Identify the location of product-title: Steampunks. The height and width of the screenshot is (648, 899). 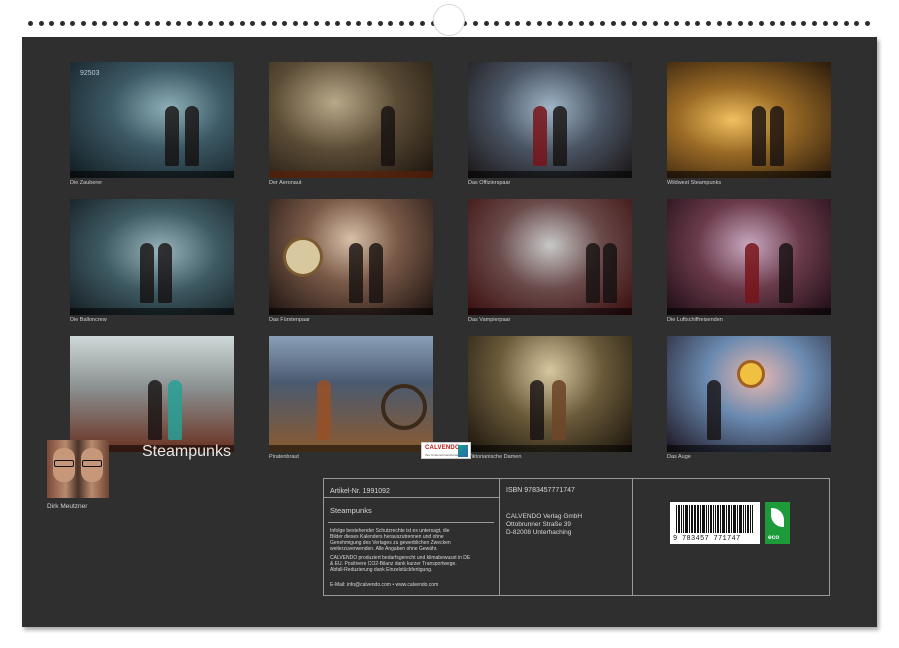
(351, 510).